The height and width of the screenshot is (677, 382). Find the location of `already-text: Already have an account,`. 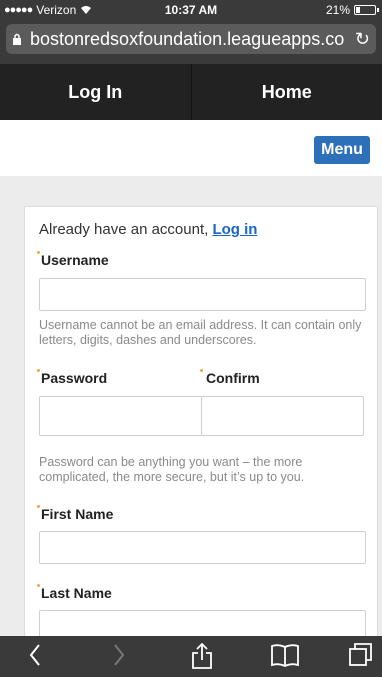

already-text: Already have an account, is located at coordinates (126, 229).